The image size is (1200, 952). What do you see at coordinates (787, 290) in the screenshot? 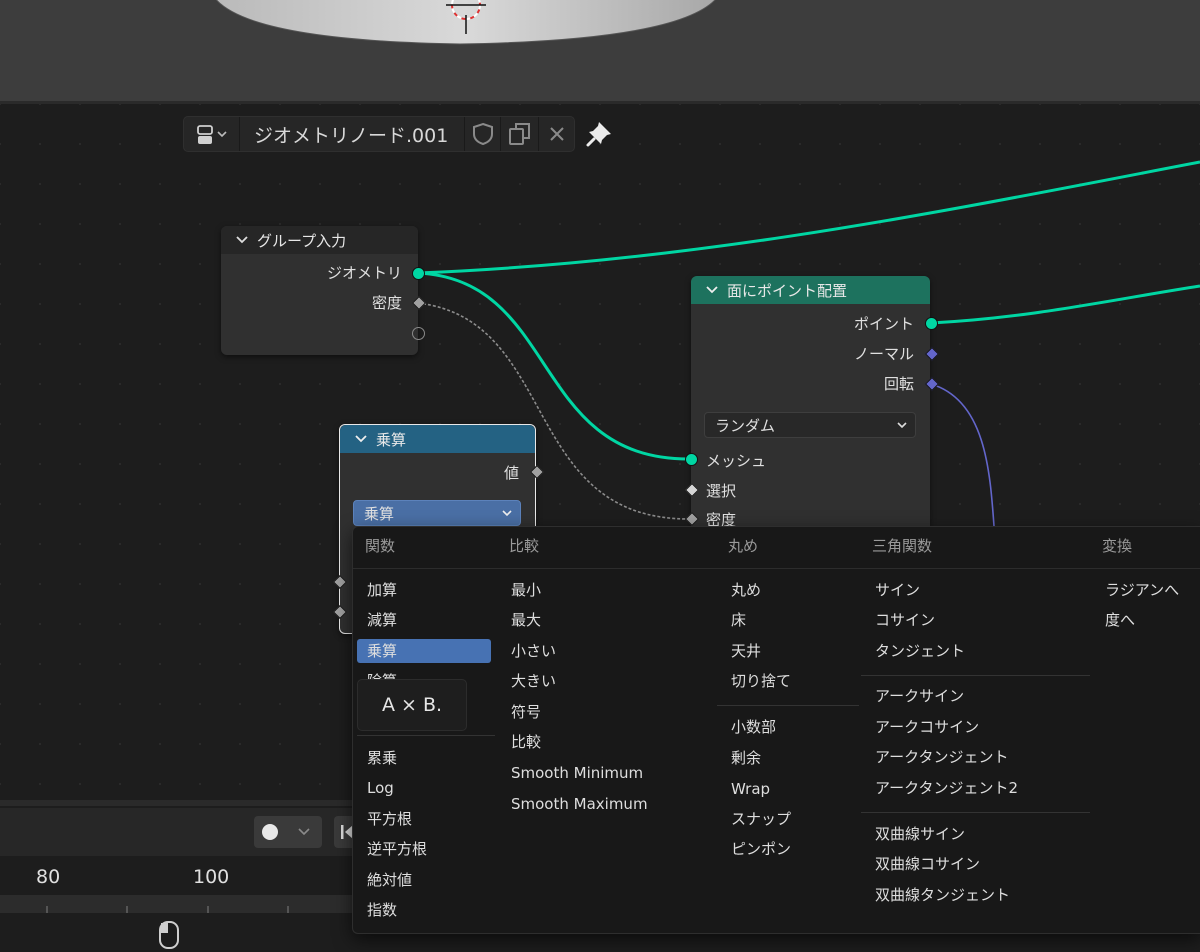
I see `node-title: 面にポイント配置` at bounding box center [787, 290].